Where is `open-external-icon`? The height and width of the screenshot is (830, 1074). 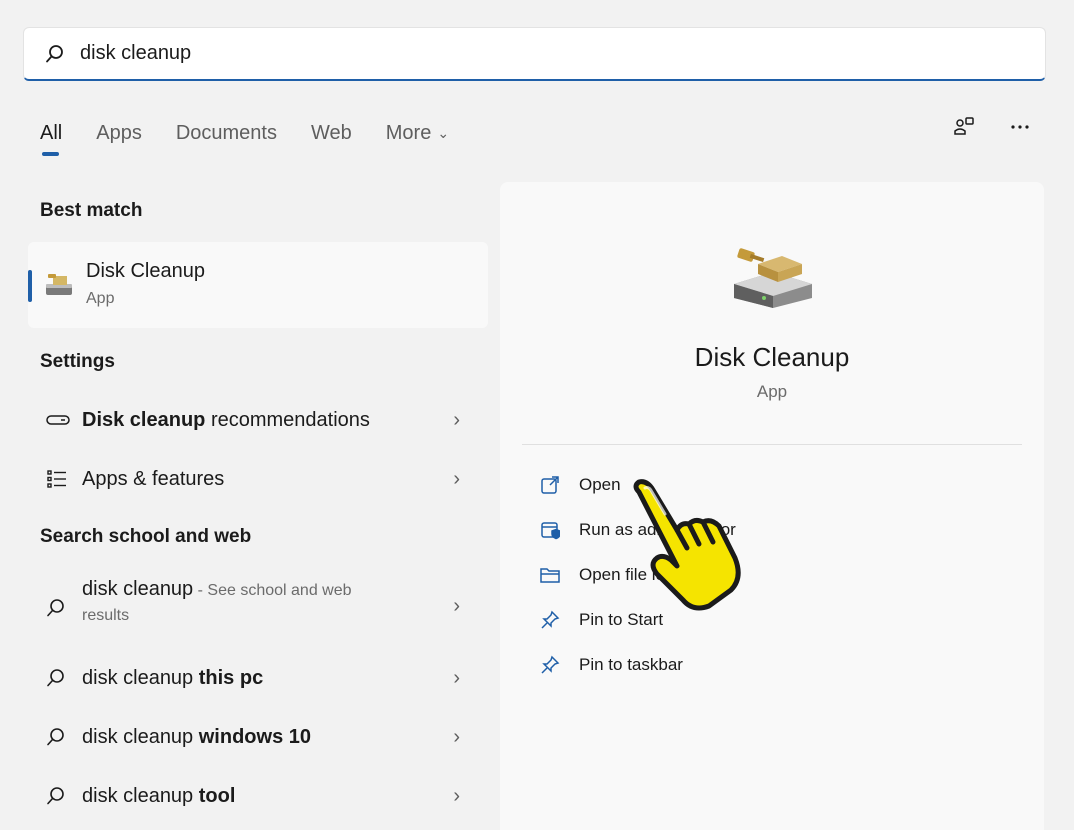
open-external-icon is located at coordinates (550, 485).